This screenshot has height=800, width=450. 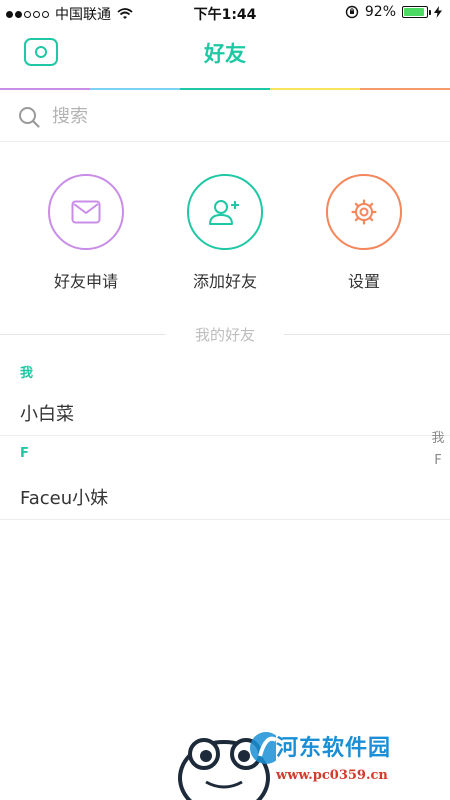 What do you see at coordinates (352, 12) in the screenshot?
I see `orientation-lock-icon` at bounding box center [352, 12].